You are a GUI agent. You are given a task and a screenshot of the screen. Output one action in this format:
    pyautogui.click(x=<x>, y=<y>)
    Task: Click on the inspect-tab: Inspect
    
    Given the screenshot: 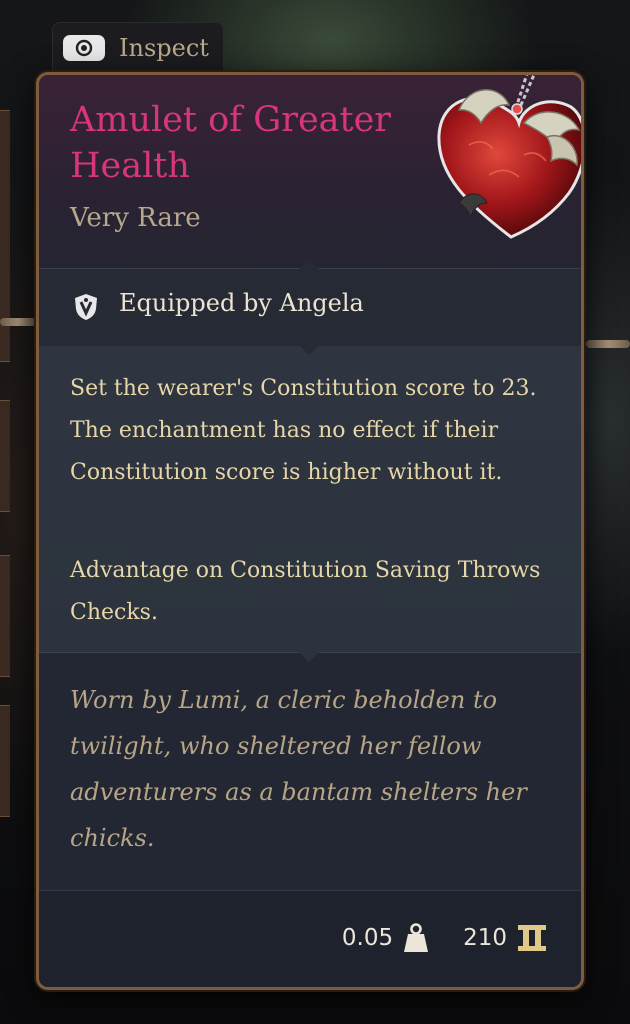 What is the action you would take?
    pyautogui.click(x=138, y=47)
    